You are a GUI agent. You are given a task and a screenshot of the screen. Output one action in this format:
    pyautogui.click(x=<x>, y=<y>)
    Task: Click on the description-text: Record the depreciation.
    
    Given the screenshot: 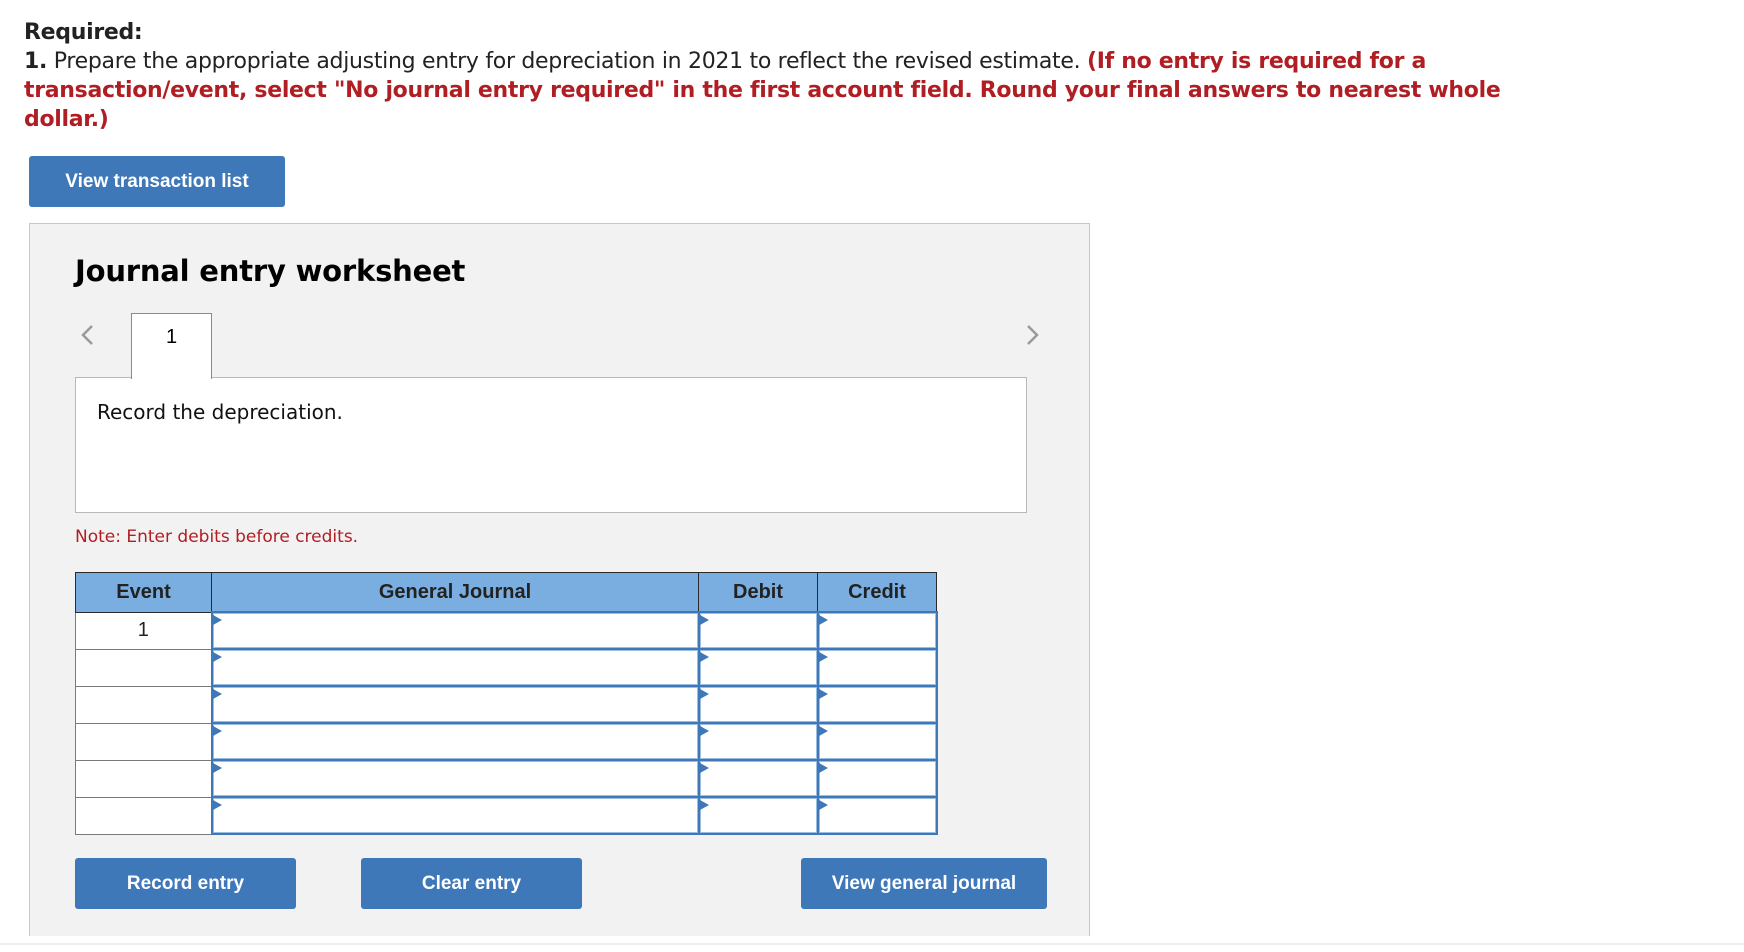 What is the action you would take?
    pyautogui.click(x=220, y=412)
    